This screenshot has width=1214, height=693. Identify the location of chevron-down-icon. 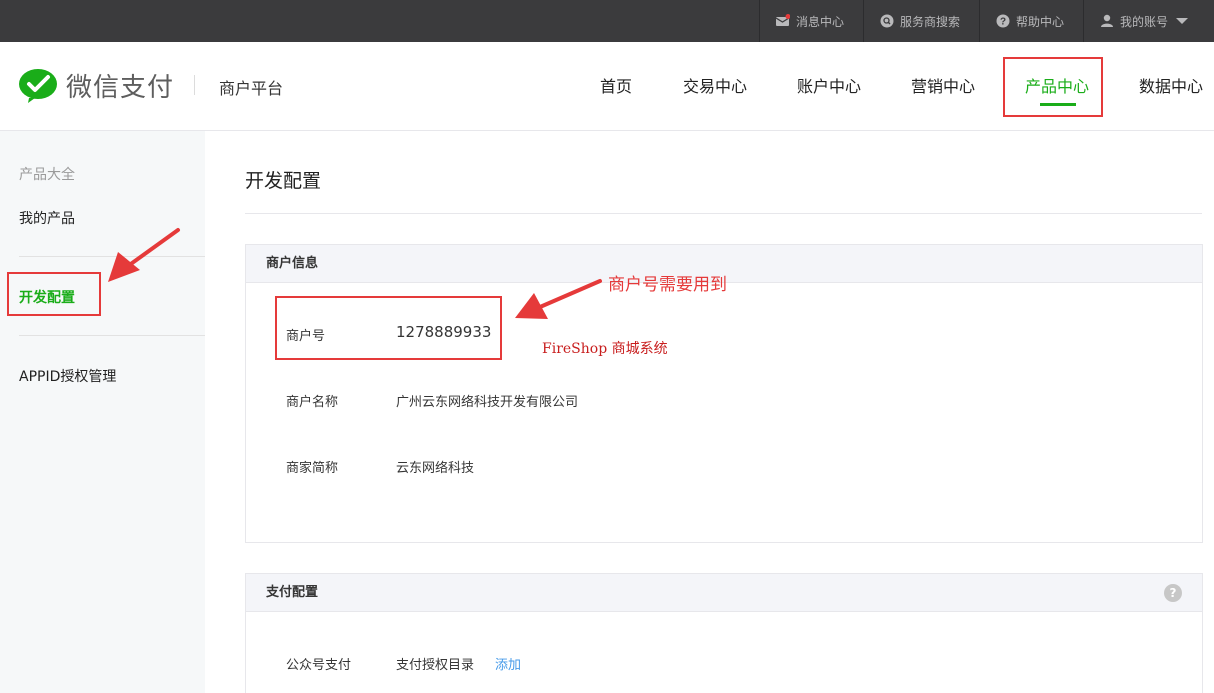
(1182, 21).